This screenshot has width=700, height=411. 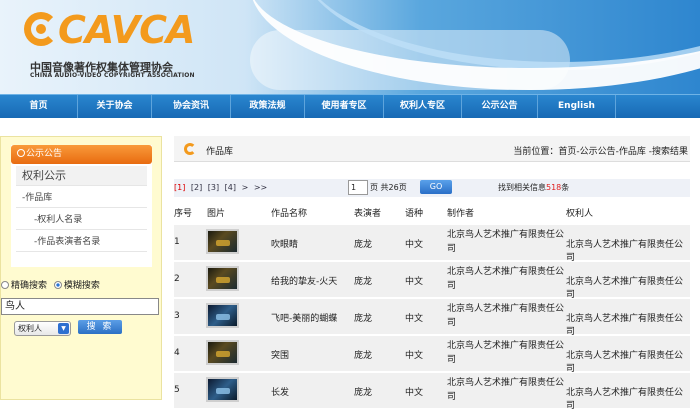 What do you see at coordinates (280, 391) in the screenshot?
I see `cell-title: 长发` at bounding box center [280, 391].